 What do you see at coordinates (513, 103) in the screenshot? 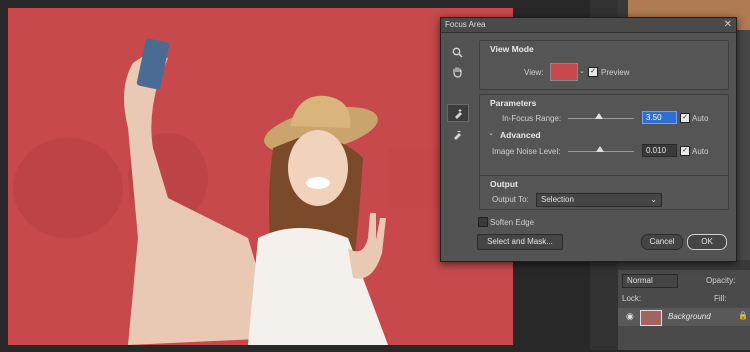
I see `parameters-heading: Parameters` at bounding box center [513, 103].